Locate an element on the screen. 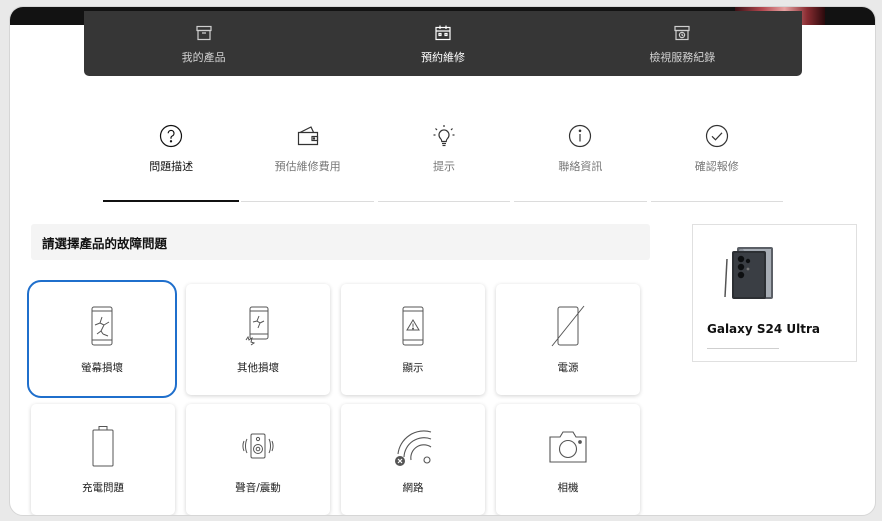  step-estimate-cost: 預估維修費用 is located at coordinates (307, 163).